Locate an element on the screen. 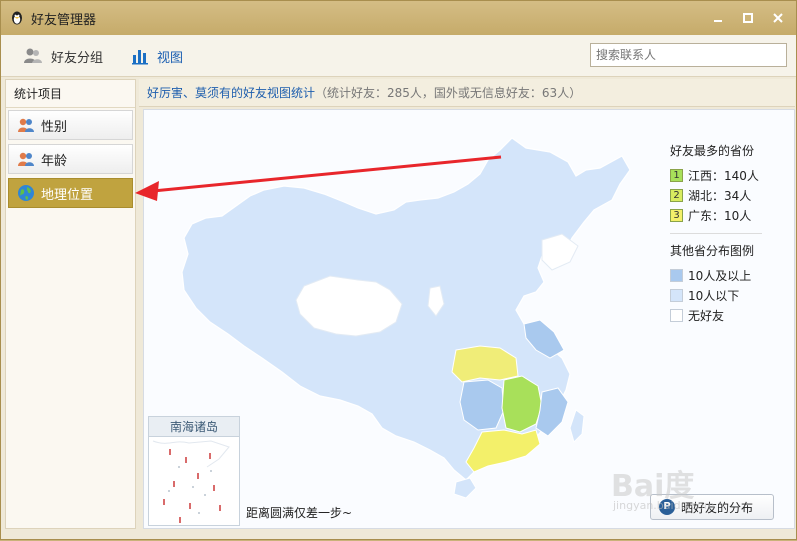  share-button-label: 晒好友的分布 is located at coordinates (717, 507).